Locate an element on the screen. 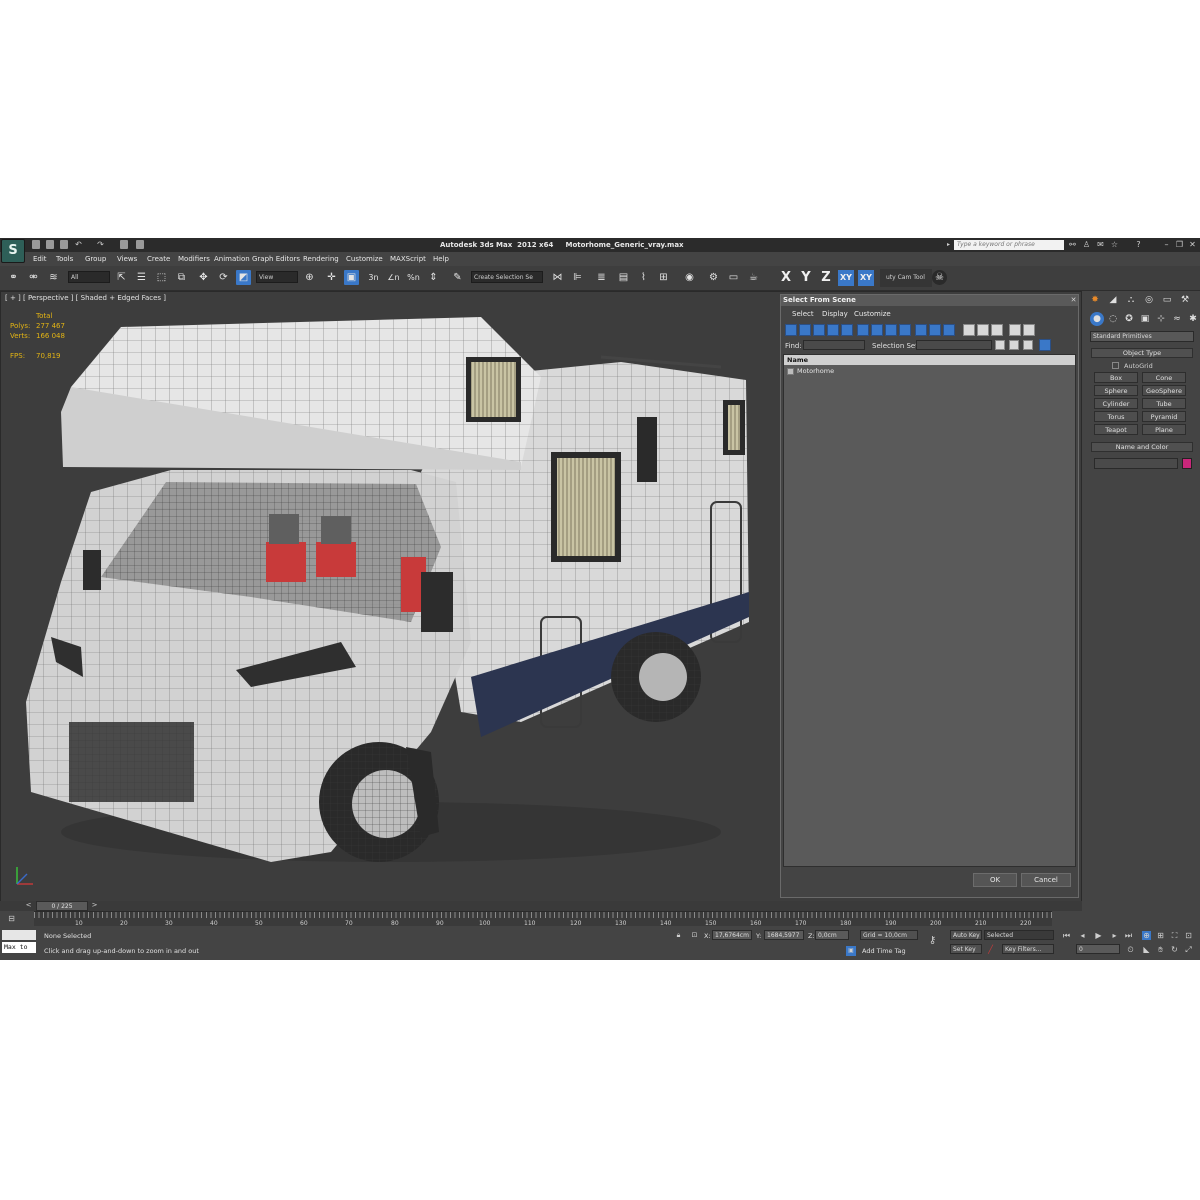 The width and height of the screenshot is (1200, 1200). snaps-toggle-icon: 3n is located at coordinates (373, 277).